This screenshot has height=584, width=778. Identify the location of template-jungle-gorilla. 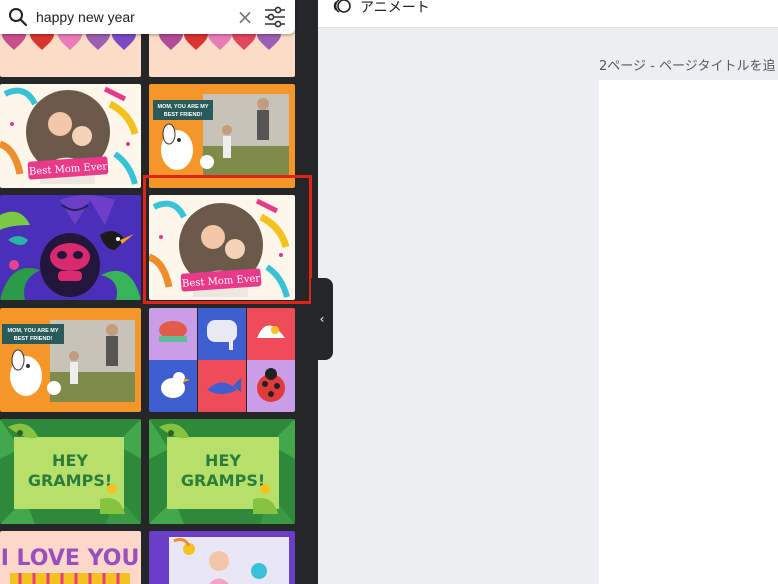
(70, 247).